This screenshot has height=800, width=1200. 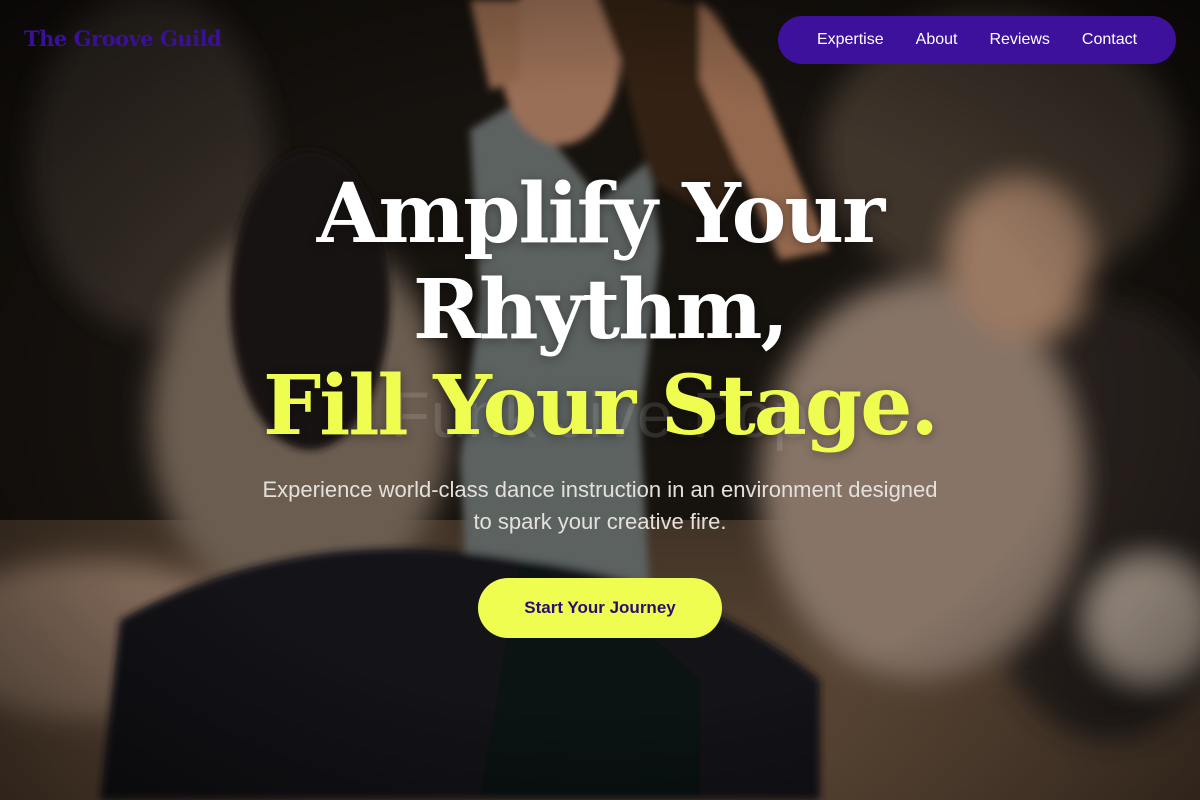 I want to click on brand-logo: The Groove Guild, so click(x=123, y=38).